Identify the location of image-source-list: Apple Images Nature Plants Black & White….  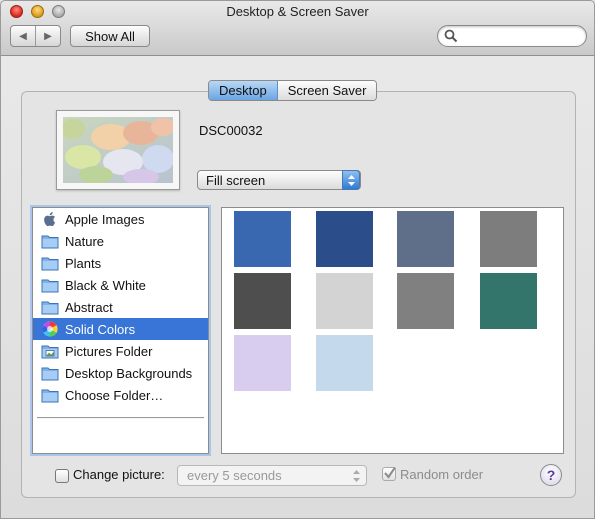
(120, 330).